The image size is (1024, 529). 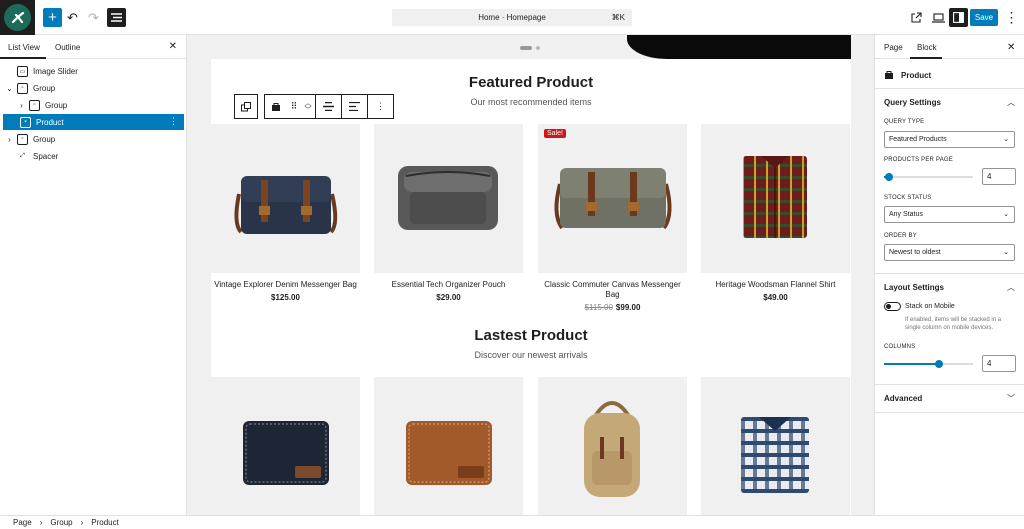 I want to click on item-options-icon: ⋮, so click(x=173, y=121).